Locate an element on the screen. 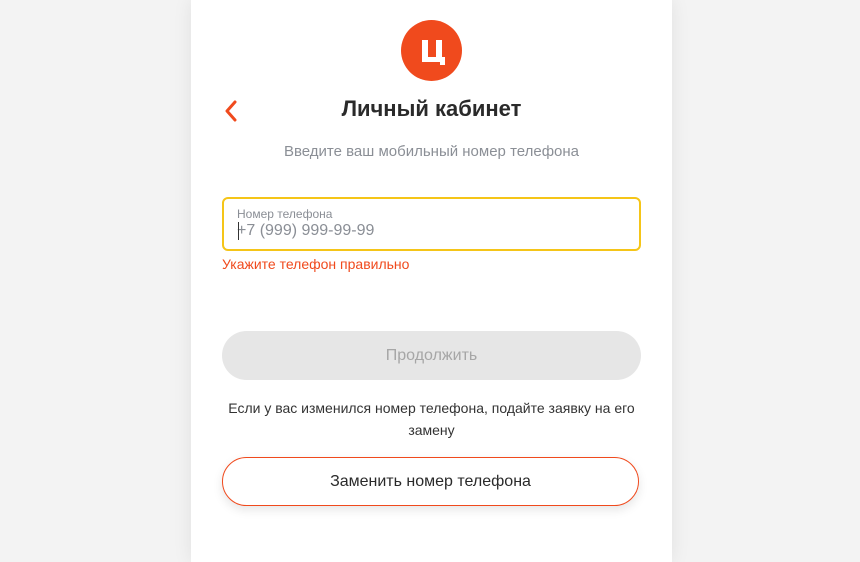  replace-phone-button: Заменить номер телефона is located at coordinates (430, 481).